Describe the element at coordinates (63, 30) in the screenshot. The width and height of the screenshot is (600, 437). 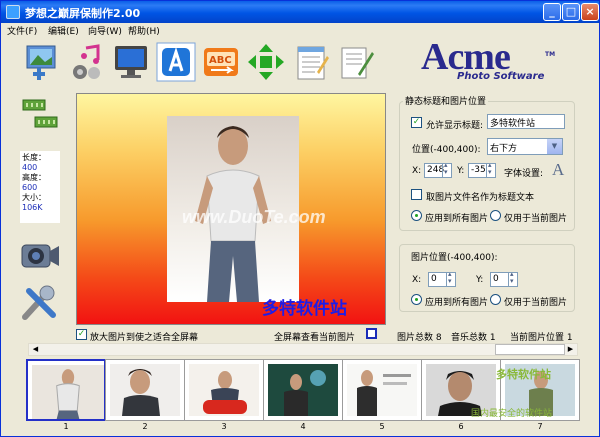
I see `menu-edit: 编辑(E)` at that location.